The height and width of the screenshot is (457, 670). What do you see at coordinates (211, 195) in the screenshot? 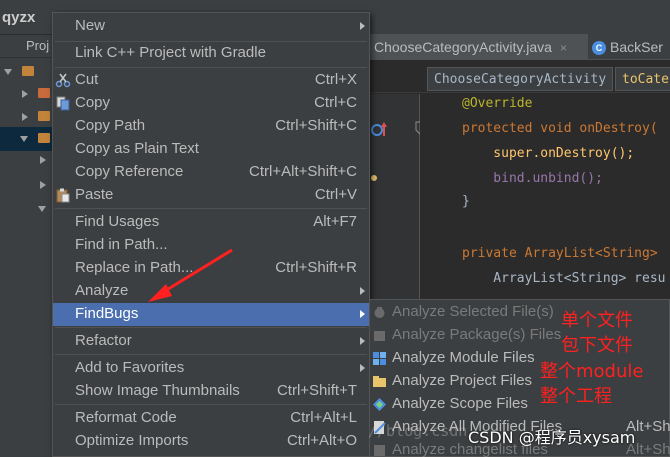
I see `menu-item-paste: Paste Ctrl+V` at bounding box center [211, 195].